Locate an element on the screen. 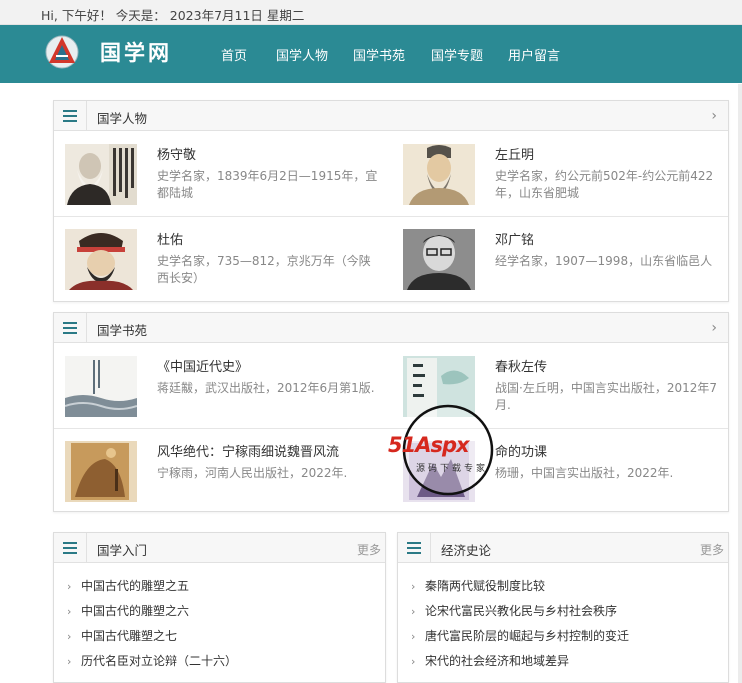  list-item: › 秦隋两代赋役制度比较 is located at coordinates (520, 589).